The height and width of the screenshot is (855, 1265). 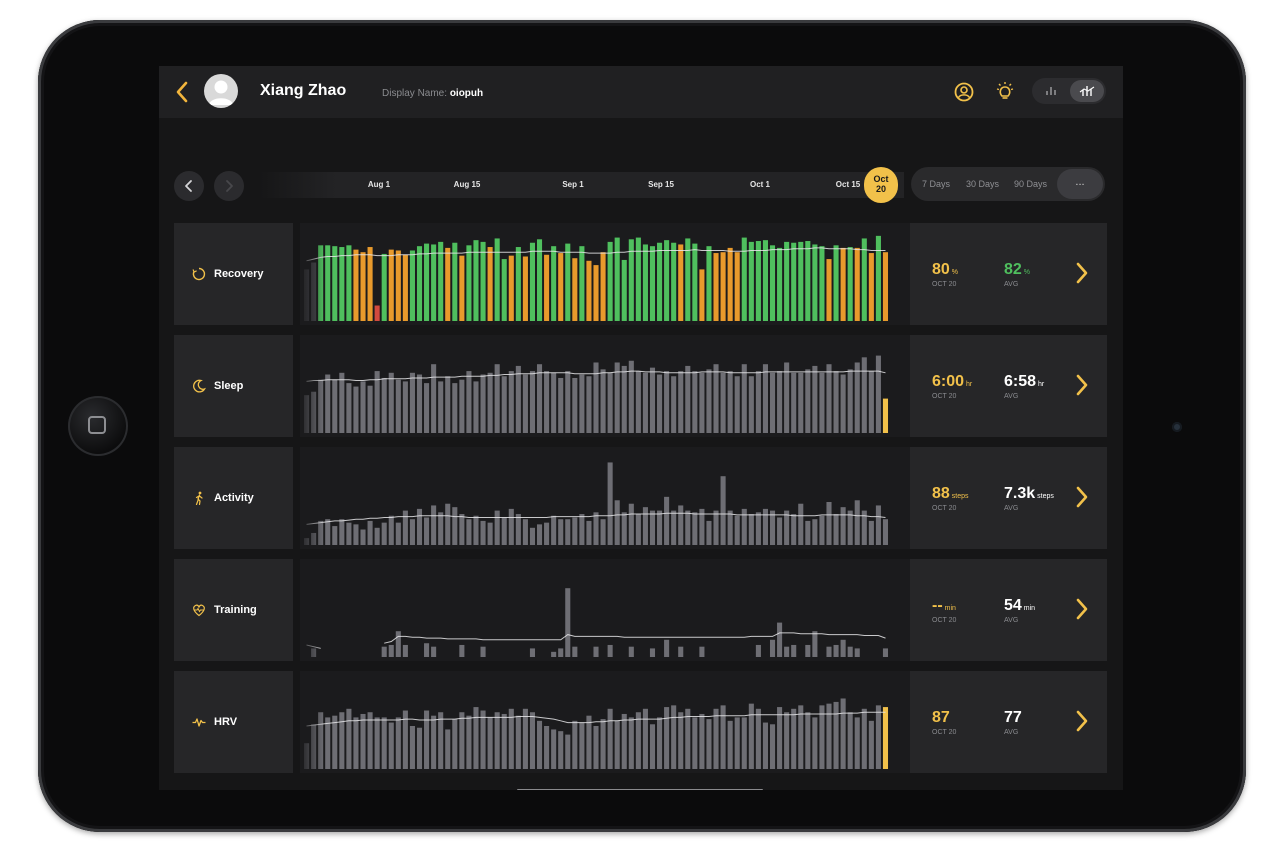 I want to click on metric-row-recovery: Recovery 80% OCT 20 82% AVG, so click(x=640, y=274).